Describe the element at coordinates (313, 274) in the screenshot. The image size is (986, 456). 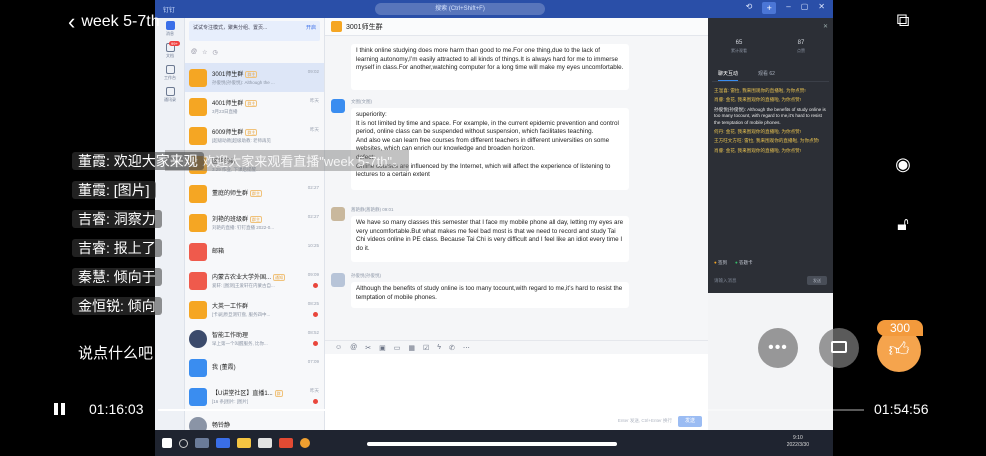
I see `conversation-time: 09:09` at that location.